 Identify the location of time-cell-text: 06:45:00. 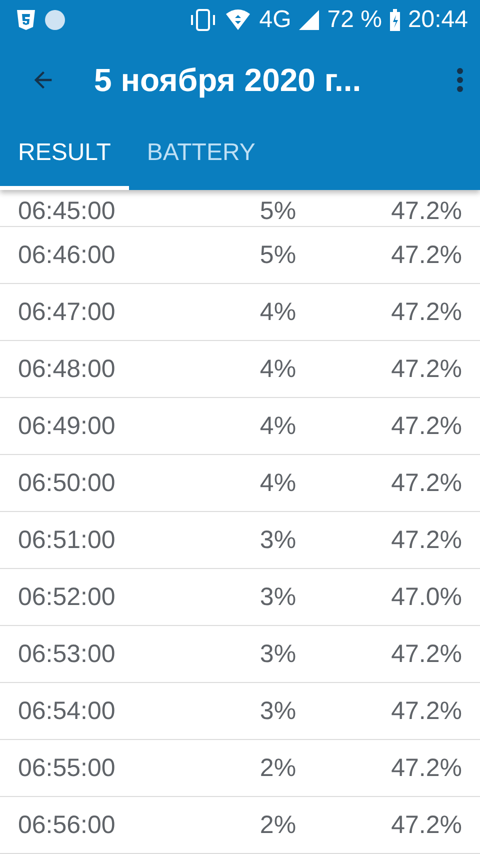
(67, 211).